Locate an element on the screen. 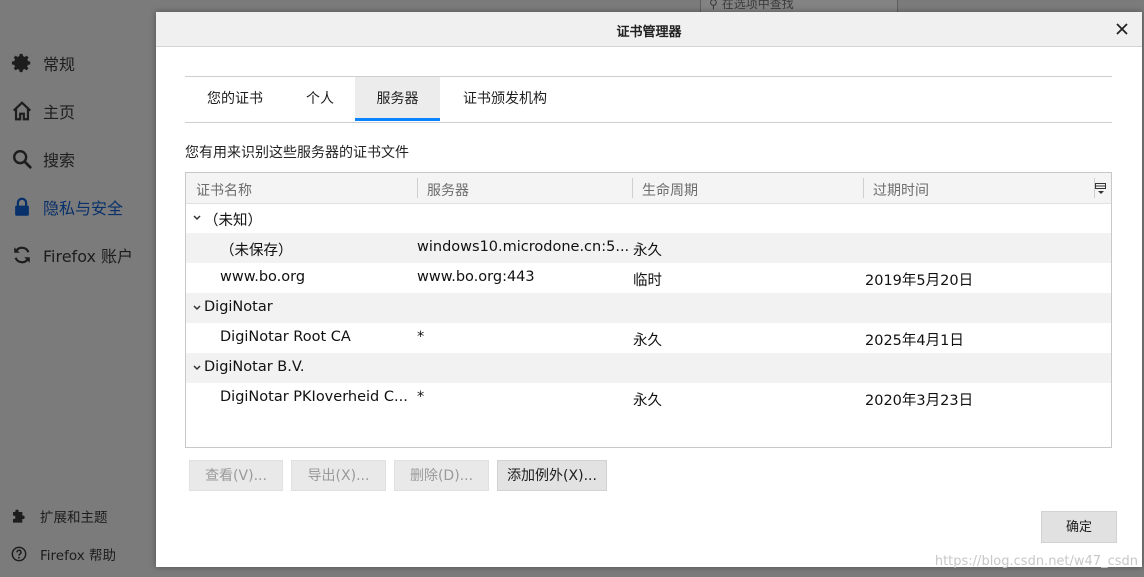 The width and height of the screenshot is (1144, 577). cert-expires: 2020年3月23日 is located at coordinates (919, 401).